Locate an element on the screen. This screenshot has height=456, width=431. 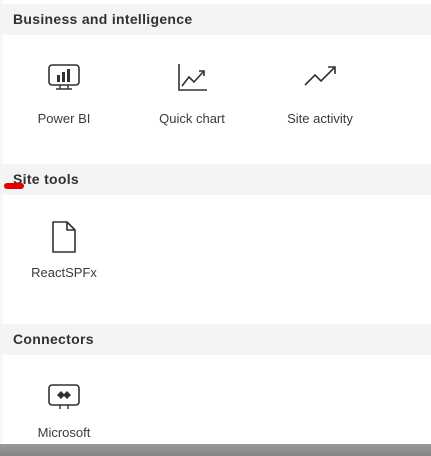
quick-chart-icon is located at coordinates (192, 80).